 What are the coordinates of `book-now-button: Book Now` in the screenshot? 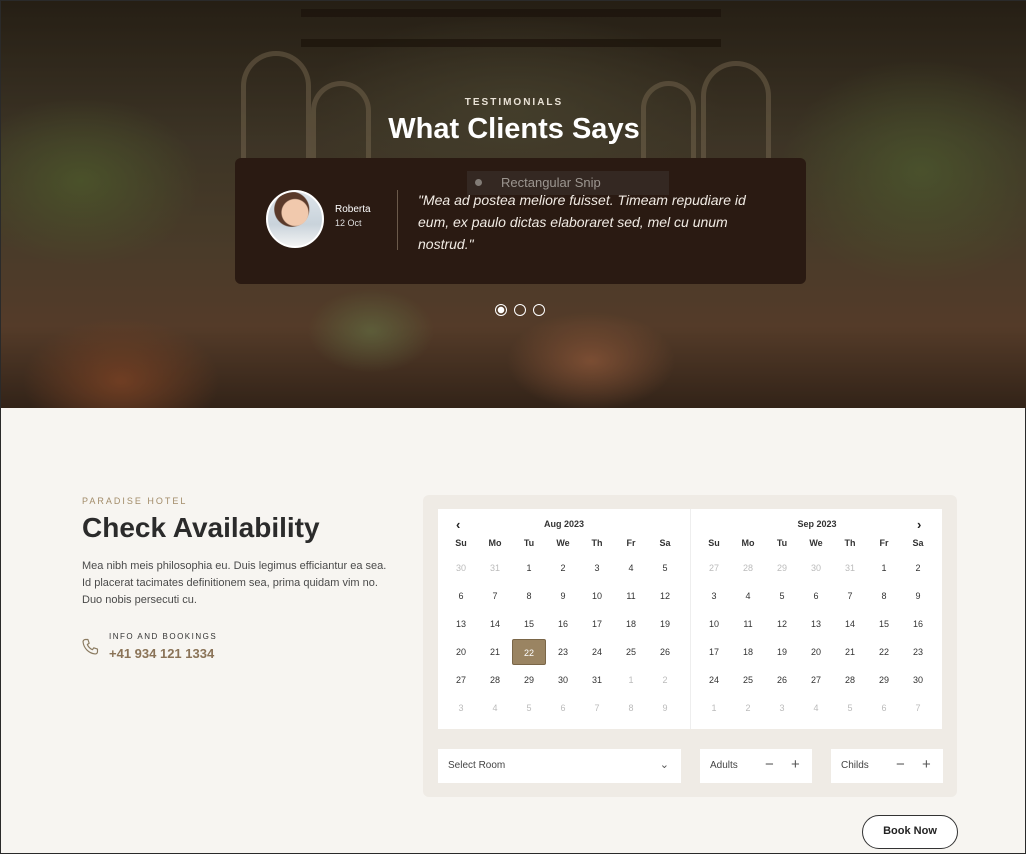 It's located at (910, 832).